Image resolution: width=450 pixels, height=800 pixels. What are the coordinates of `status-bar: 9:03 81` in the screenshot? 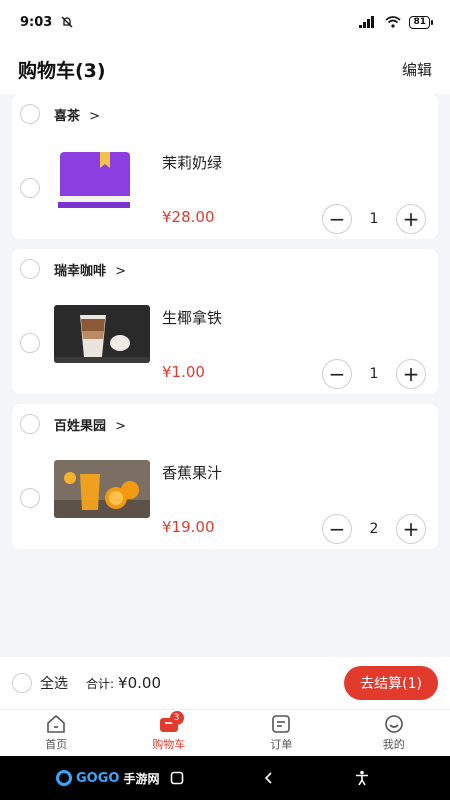 It's located at (225, 22).